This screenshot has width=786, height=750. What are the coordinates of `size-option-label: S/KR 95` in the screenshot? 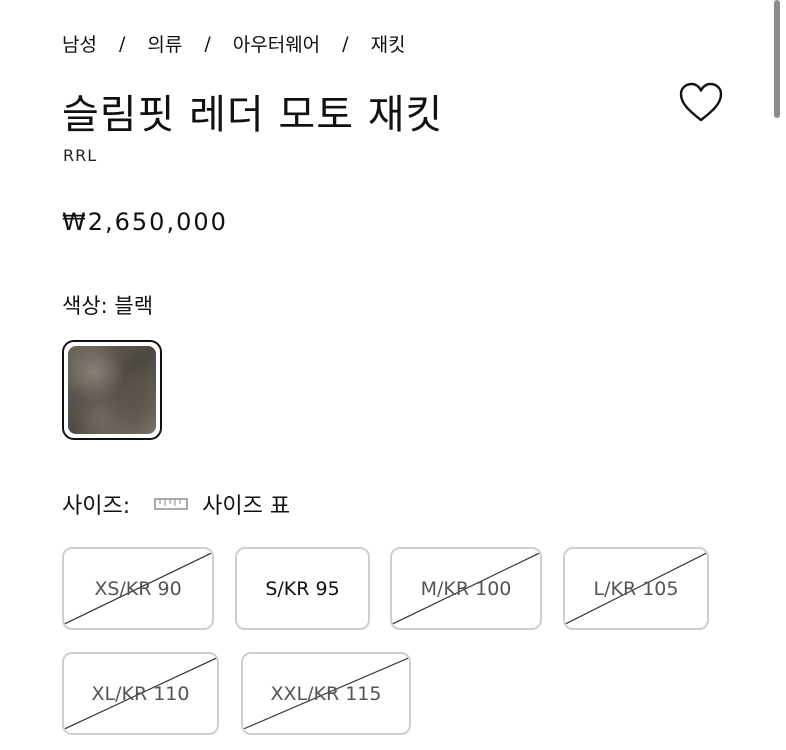 It's located at (302, 588).